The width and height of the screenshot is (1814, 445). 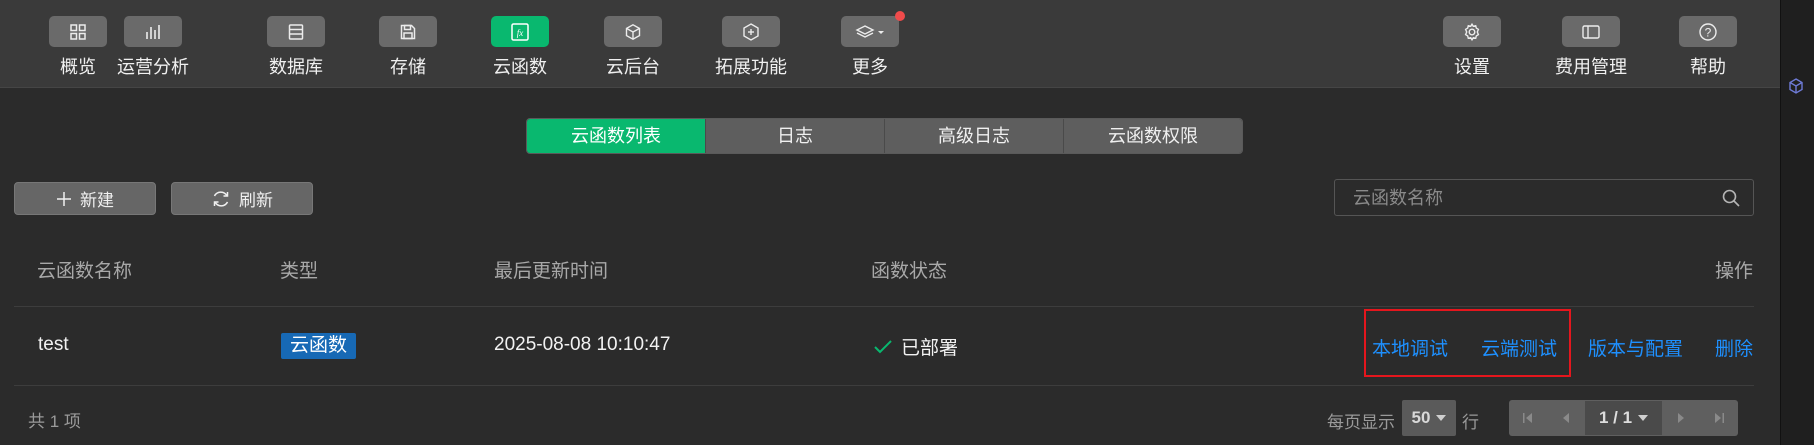 I want to click on toolbar-database-label: 数据库, so click(x=296, y=67).